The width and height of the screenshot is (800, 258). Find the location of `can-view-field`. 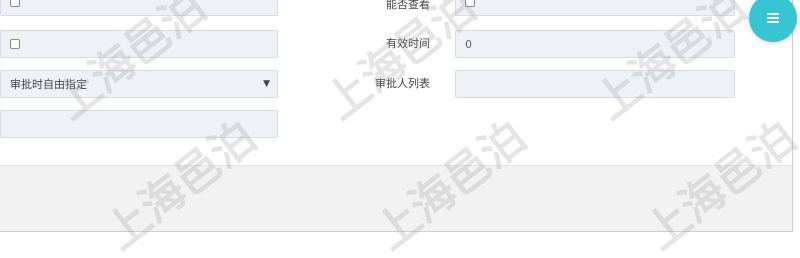

can-view-field is located at coordinates (595, 8).